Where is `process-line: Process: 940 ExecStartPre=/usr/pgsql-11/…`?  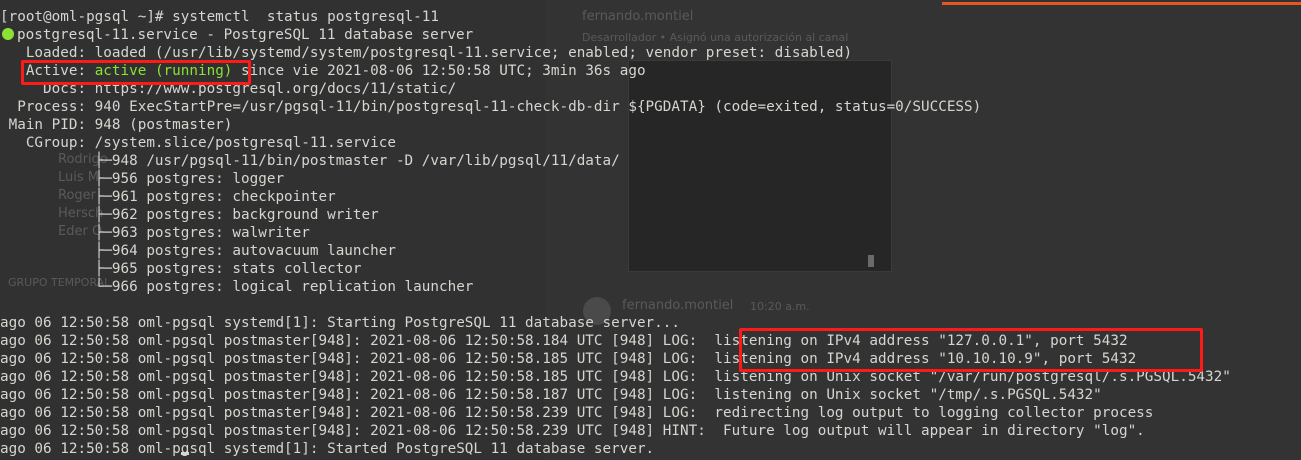
process-line: Process: 940 ExecStartPre=/usr/pgsql-11/… is located at coordinates (491, 107).